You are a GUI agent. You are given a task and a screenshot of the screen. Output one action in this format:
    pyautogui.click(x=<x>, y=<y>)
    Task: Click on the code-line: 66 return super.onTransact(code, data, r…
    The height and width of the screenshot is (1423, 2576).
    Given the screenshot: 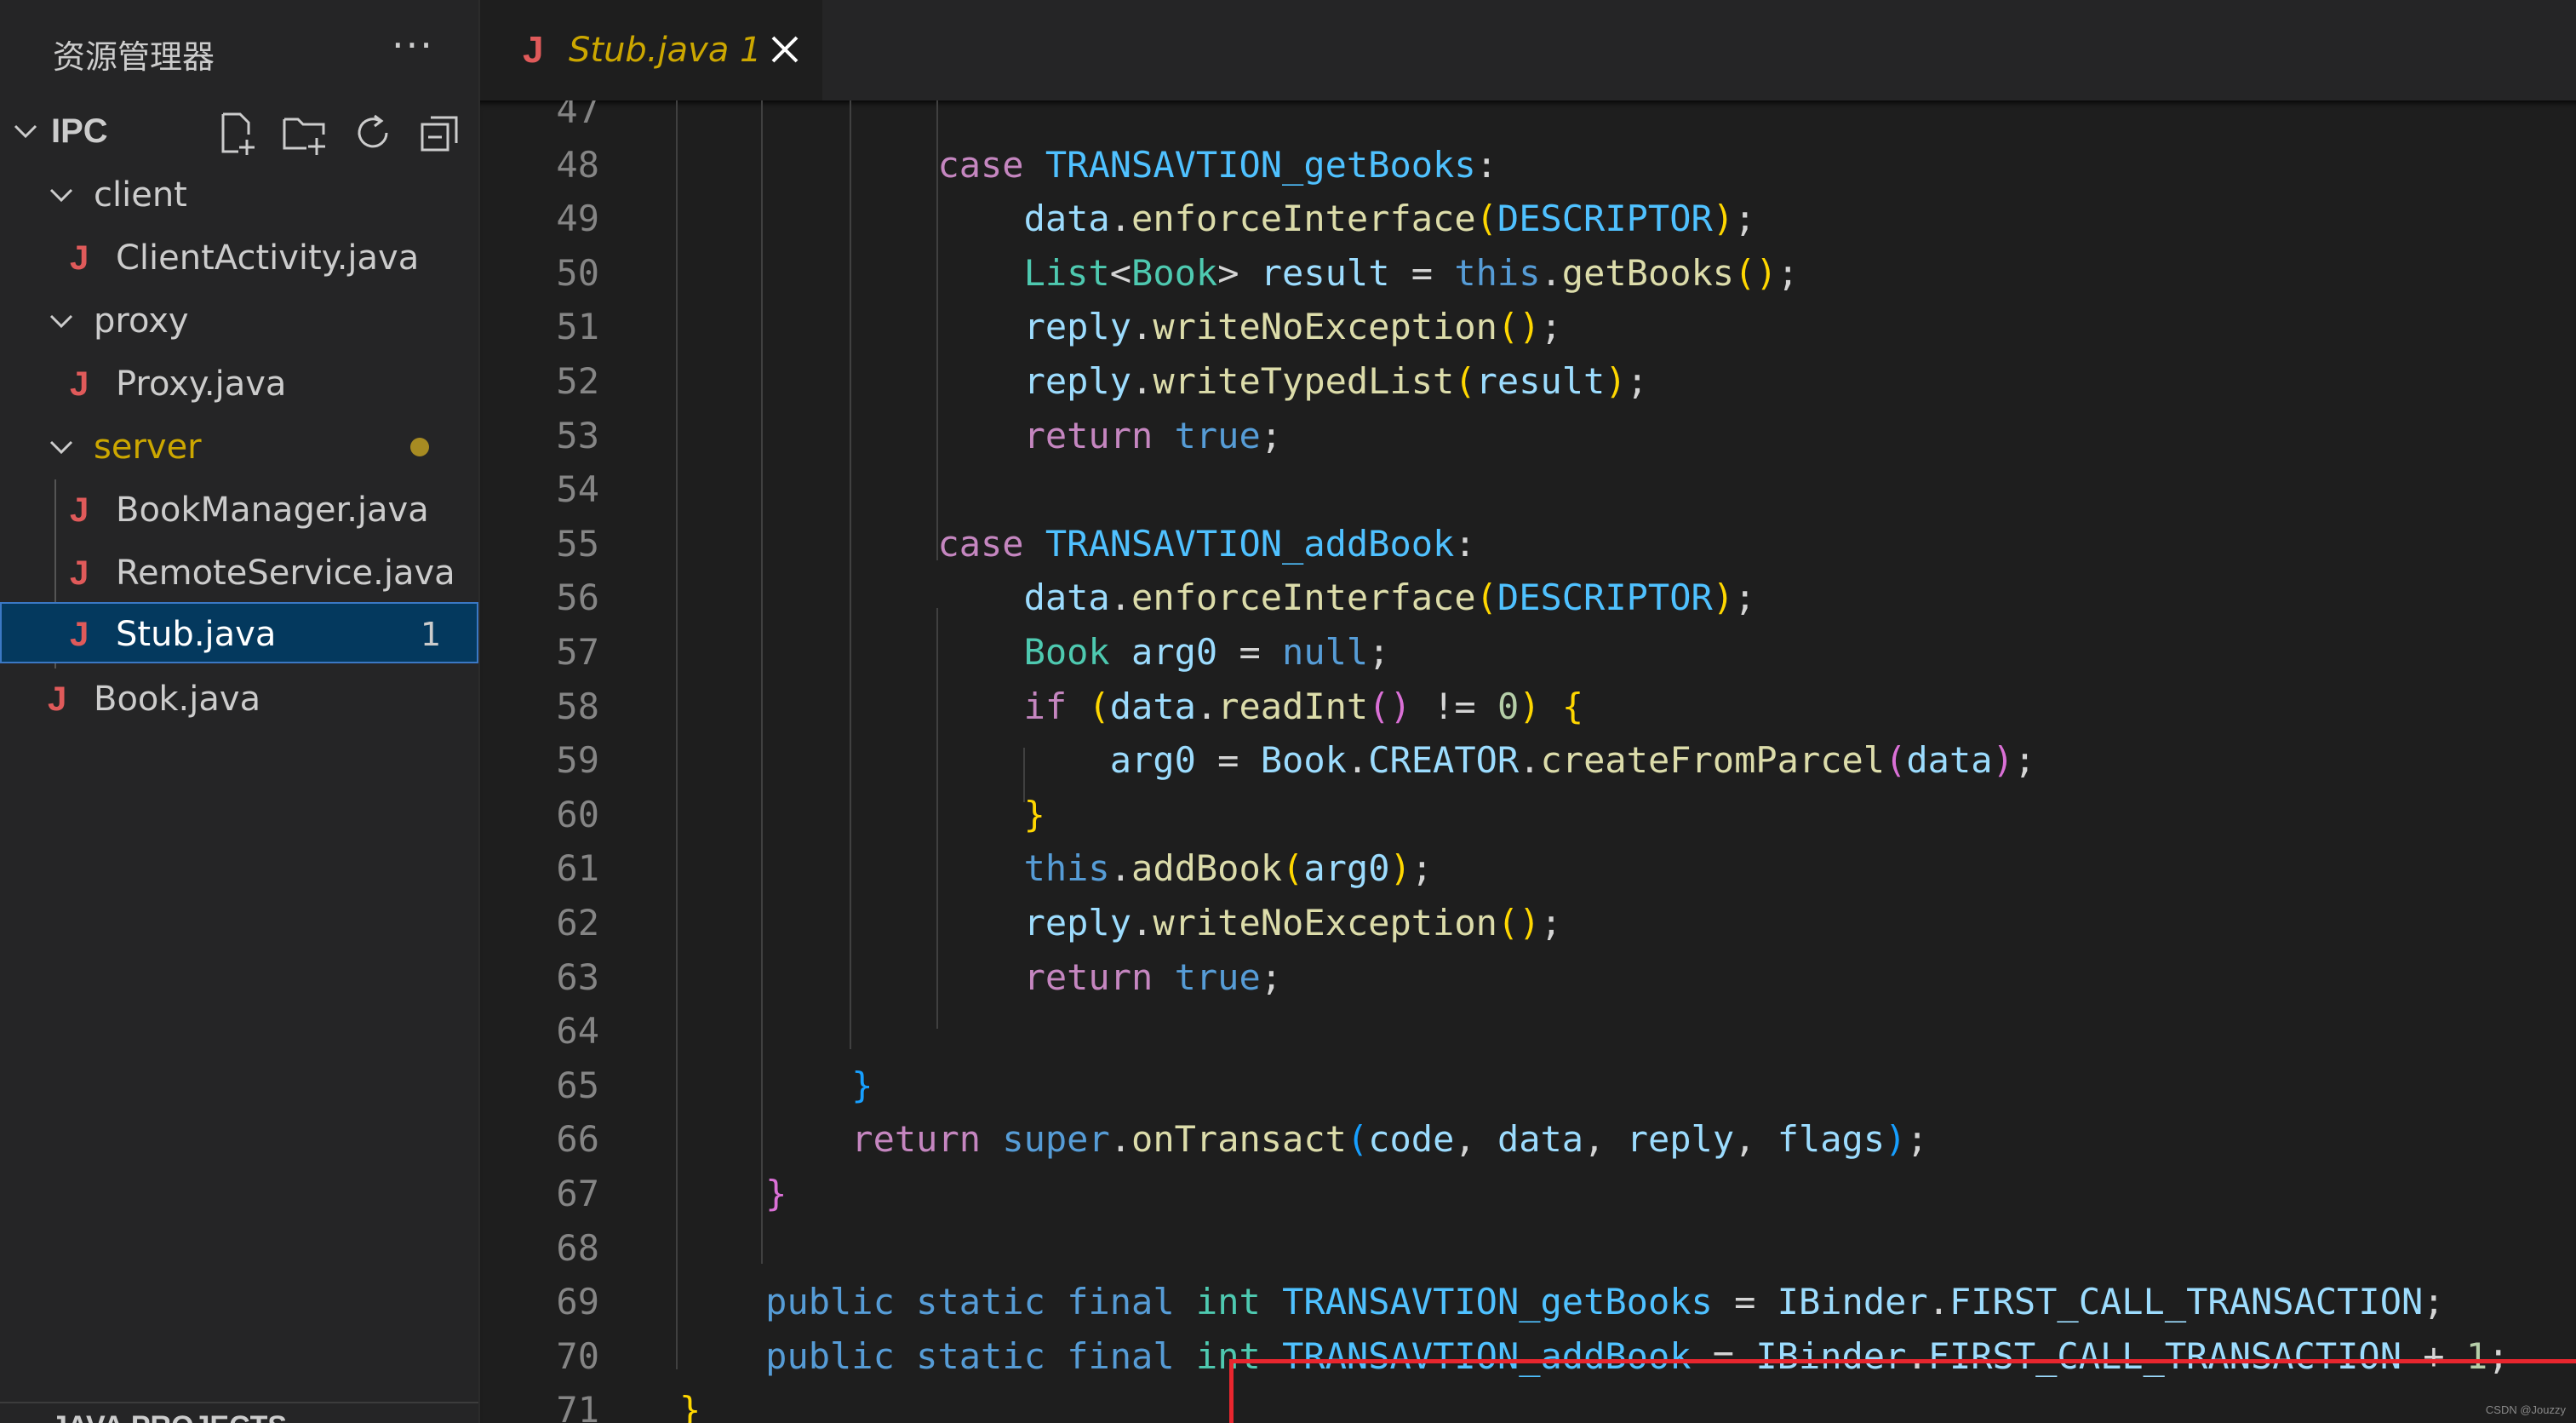 What is the action you would take?
    pyautogui.click(x=1528, y=1139)
    